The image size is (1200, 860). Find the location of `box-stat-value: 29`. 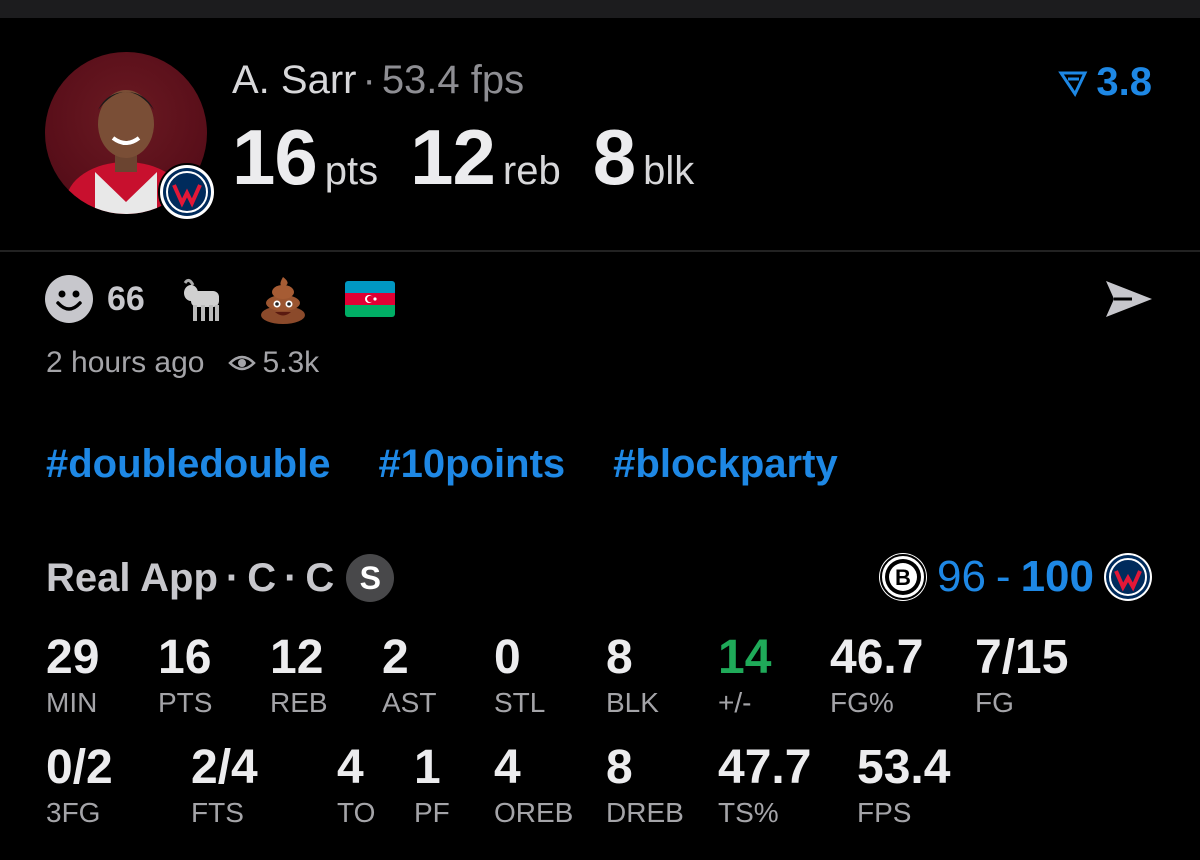

box-stat-value: 29 is located at coordinates (73, 657).